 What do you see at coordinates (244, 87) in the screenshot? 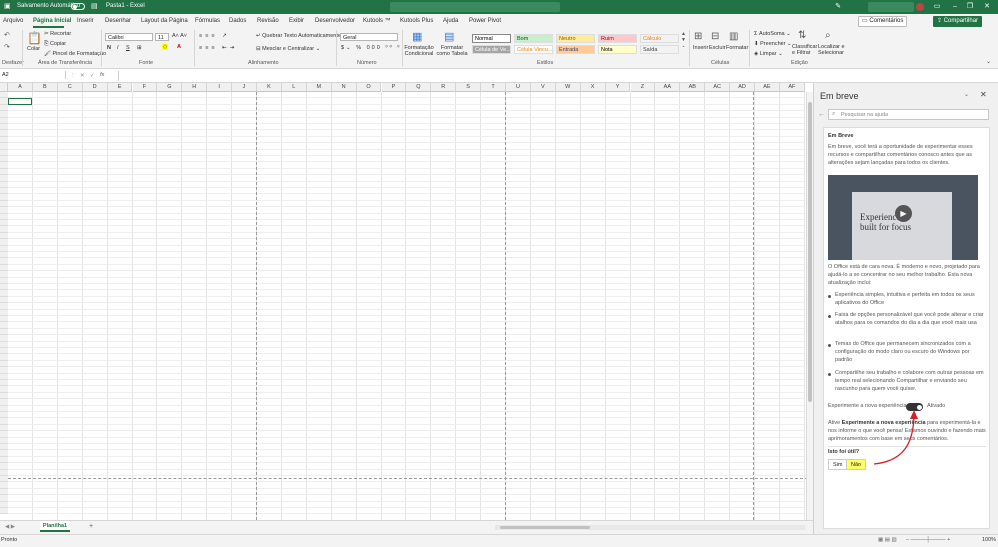
I see `column-header: J` at bounding box center [244, 87].